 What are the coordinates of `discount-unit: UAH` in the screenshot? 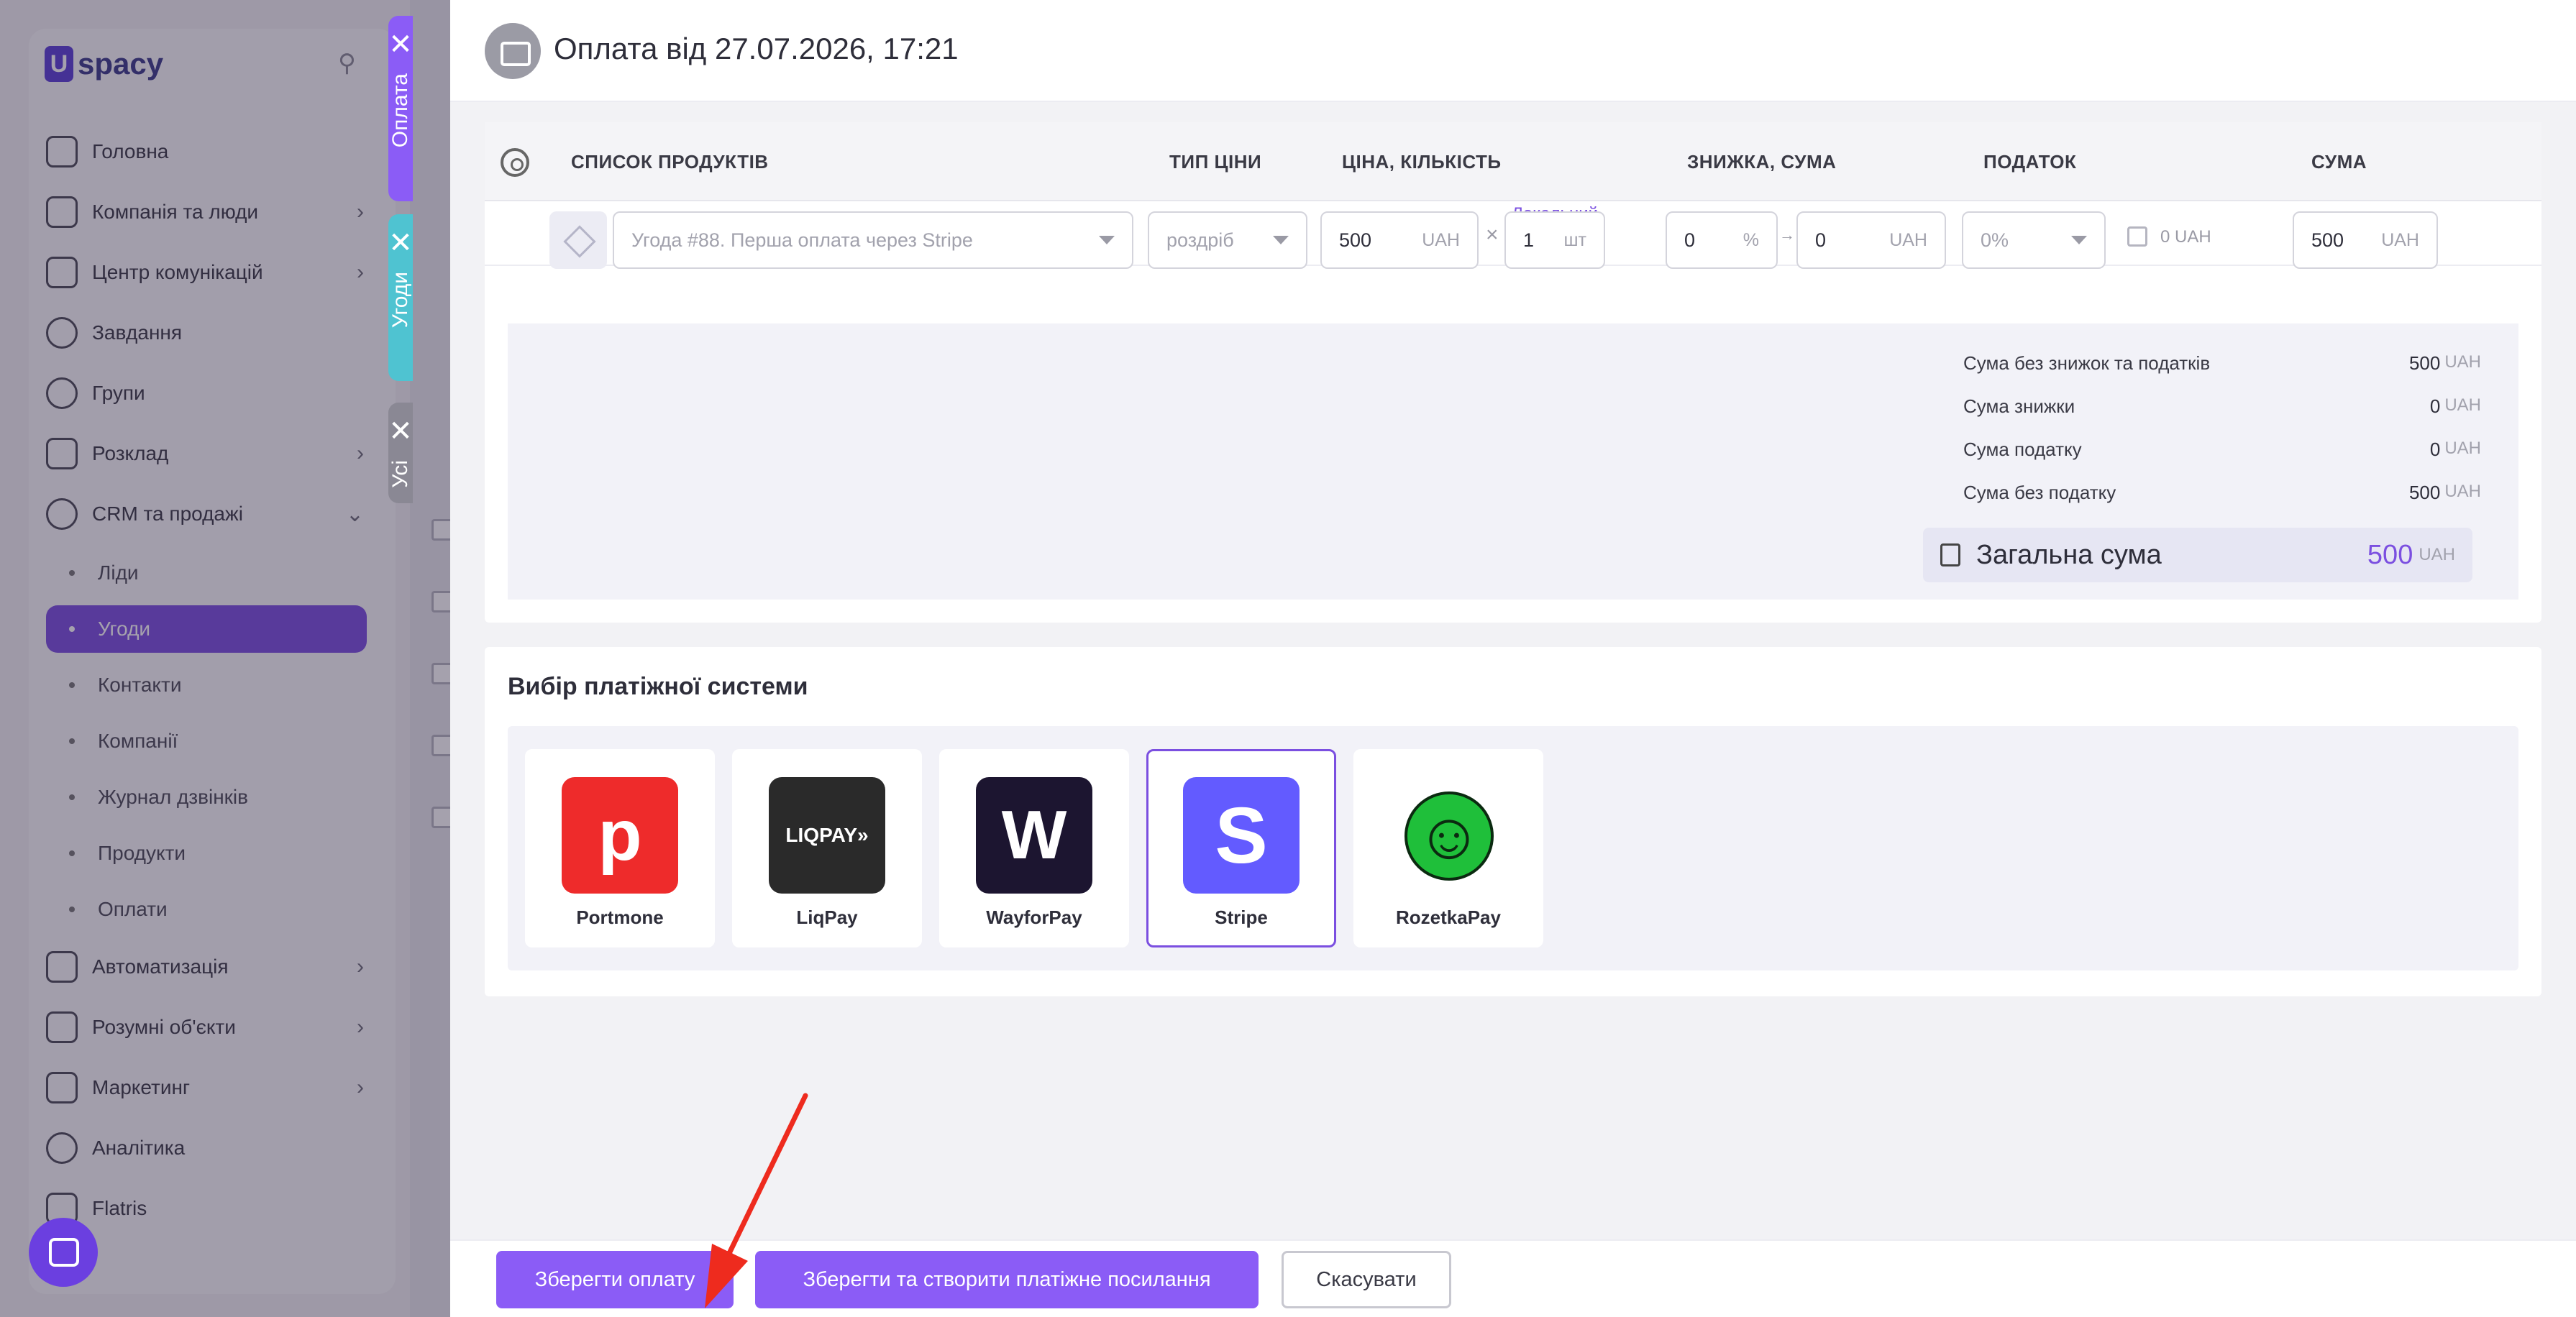 It's located at (1908, 239).